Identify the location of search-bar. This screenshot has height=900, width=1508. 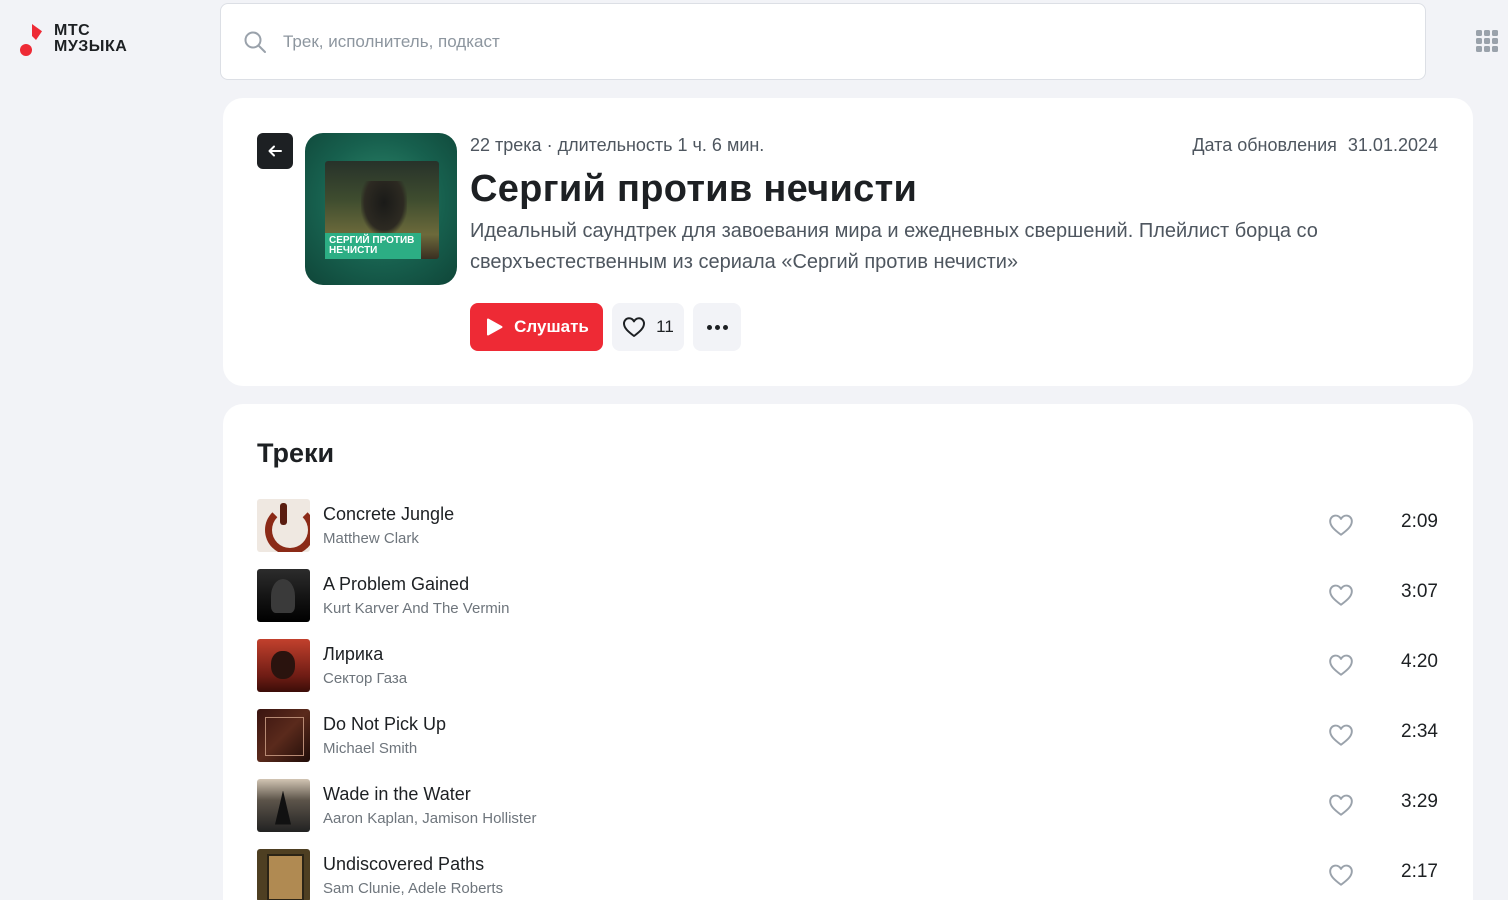
(823, 41).